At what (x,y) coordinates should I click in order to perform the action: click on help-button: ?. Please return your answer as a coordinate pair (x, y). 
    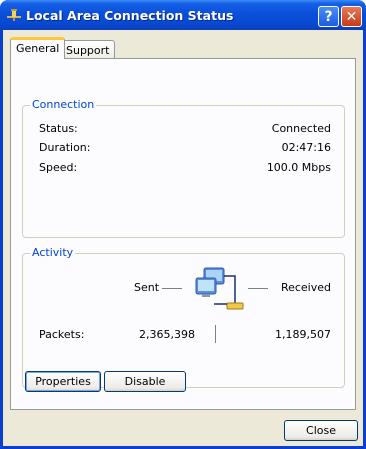
    Looking at the image, I should click on (328, 16).